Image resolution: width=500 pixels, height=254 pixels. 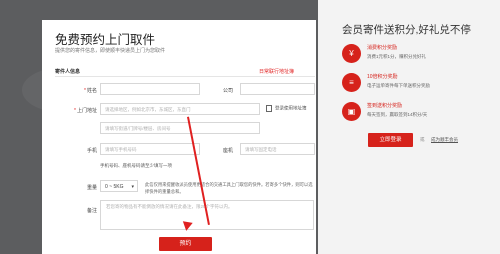 I want to click on mobile-label: 手机, so click(x=91, y=151).